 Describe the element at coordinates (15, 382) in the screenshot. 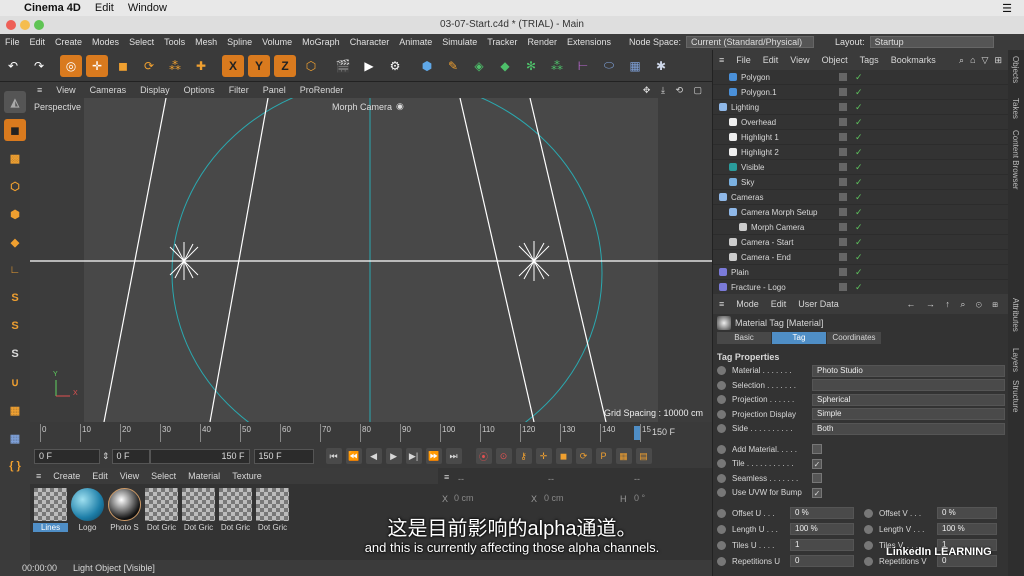

I see `magnet-icon: ∪` at that location.